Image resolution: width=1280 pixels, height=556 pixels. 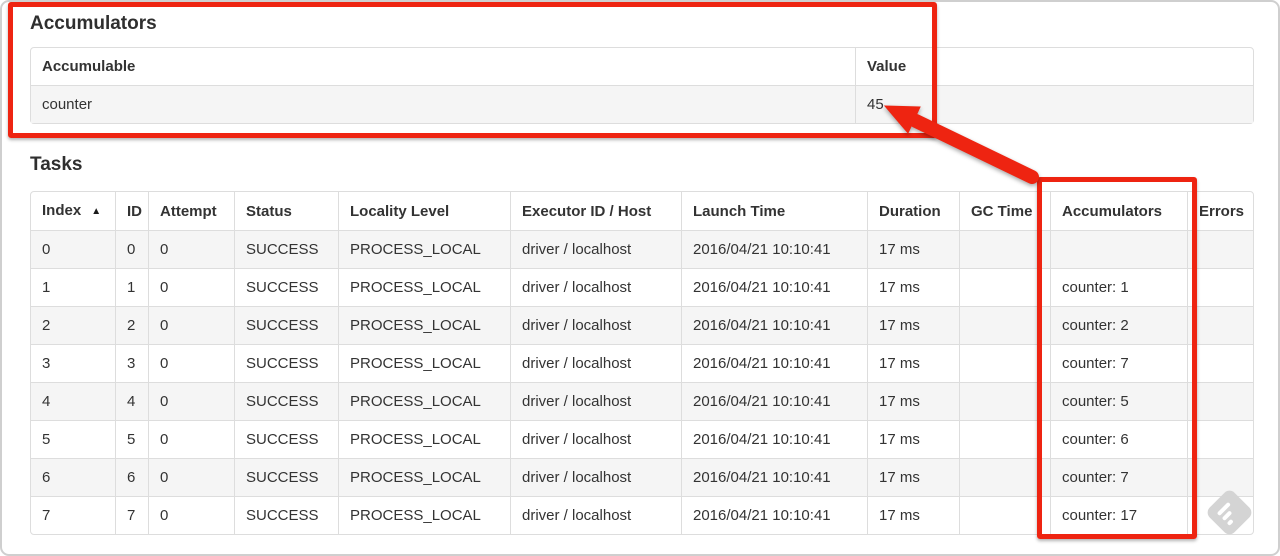 I want to click on tasks-column-header-status: Status, so click(x=286, y=211).